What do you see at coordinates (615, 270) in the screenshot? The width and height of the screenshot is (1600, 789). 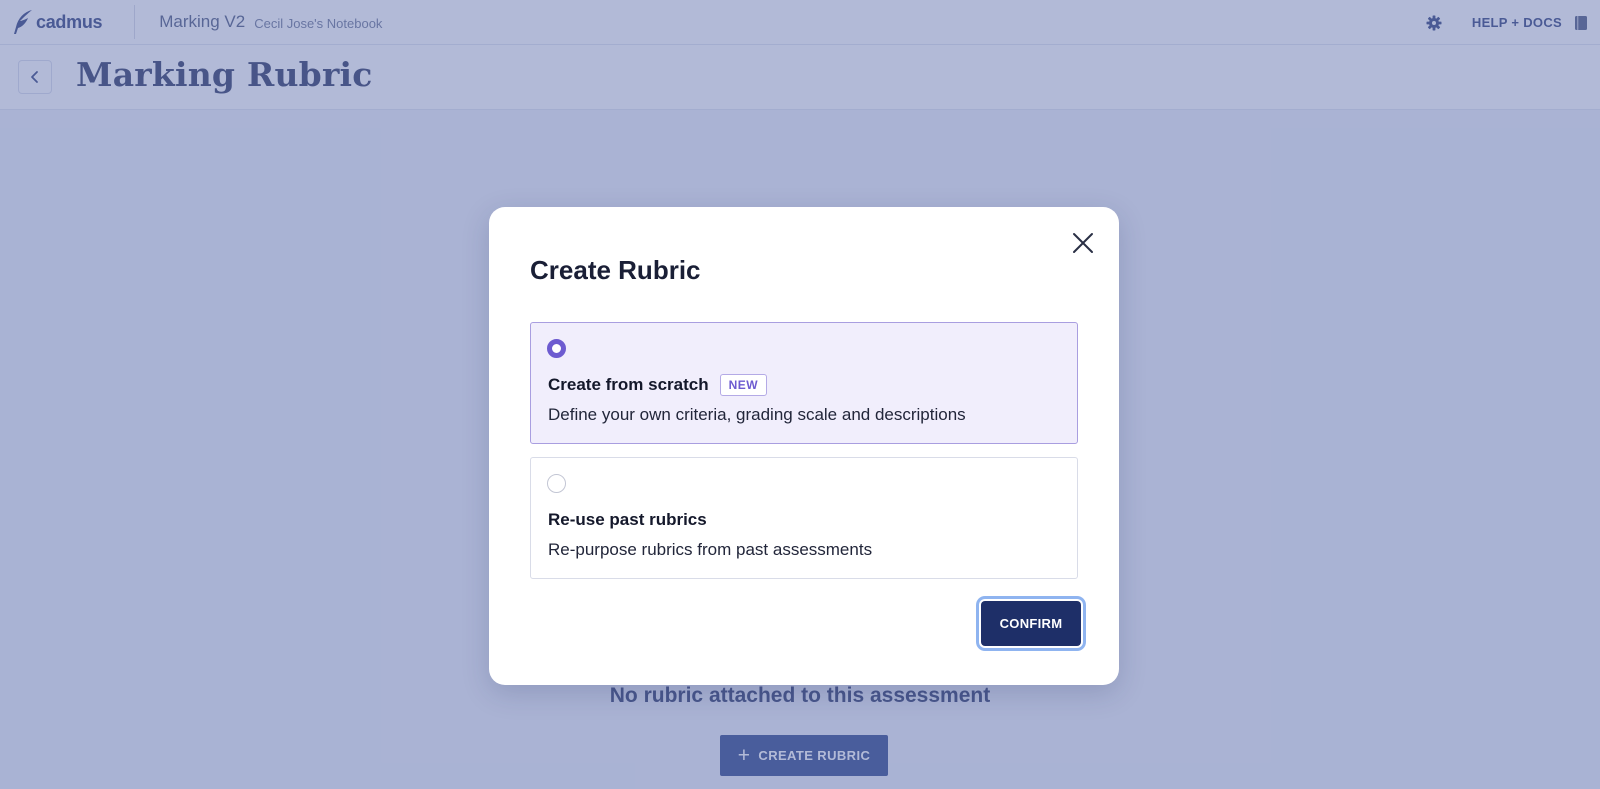 I see `dialog-title: Create Rubric` at bounding box center [615, 270].